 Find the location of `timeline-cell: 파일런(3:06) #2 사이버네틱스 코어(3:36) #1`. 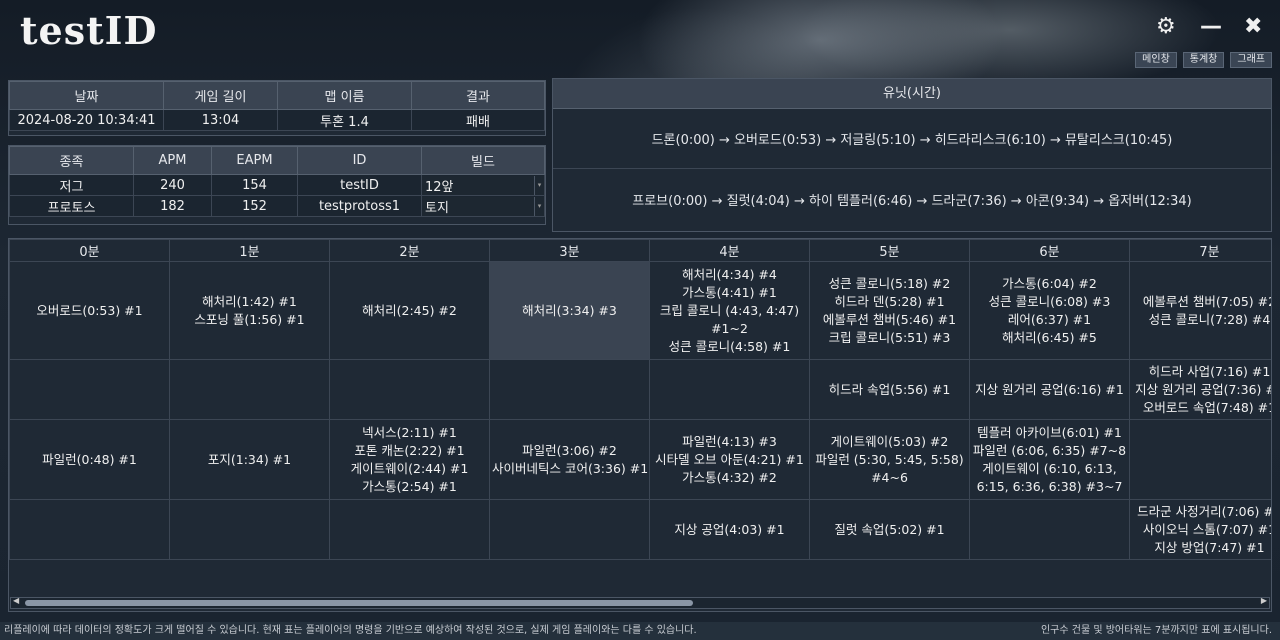

timeline-cell: 파일런(3:06) #2 사이버네틱스 코어(3:36) #1 is located at coordinates (569, 459).